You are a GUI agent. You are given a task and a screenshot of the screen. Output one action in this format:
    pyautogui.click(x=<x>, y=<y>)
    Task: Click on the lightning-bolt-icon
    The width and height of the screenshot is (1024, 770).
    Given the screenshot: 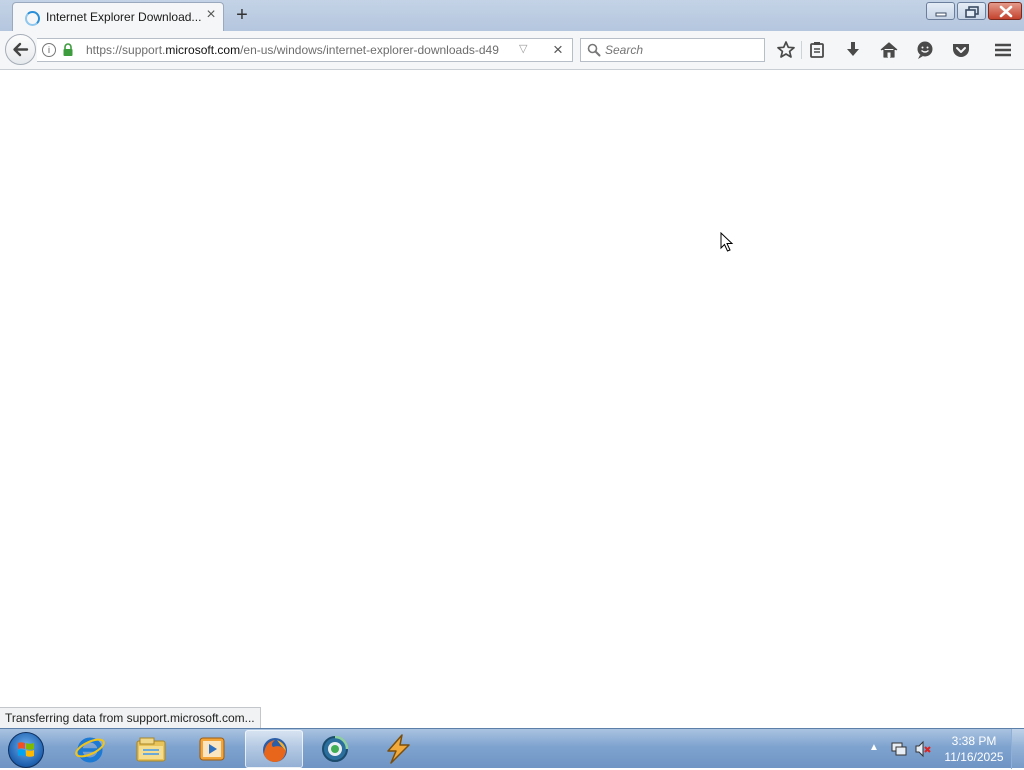 What is the action you would take?
    pyautogui.click(x=398, y=749)
    